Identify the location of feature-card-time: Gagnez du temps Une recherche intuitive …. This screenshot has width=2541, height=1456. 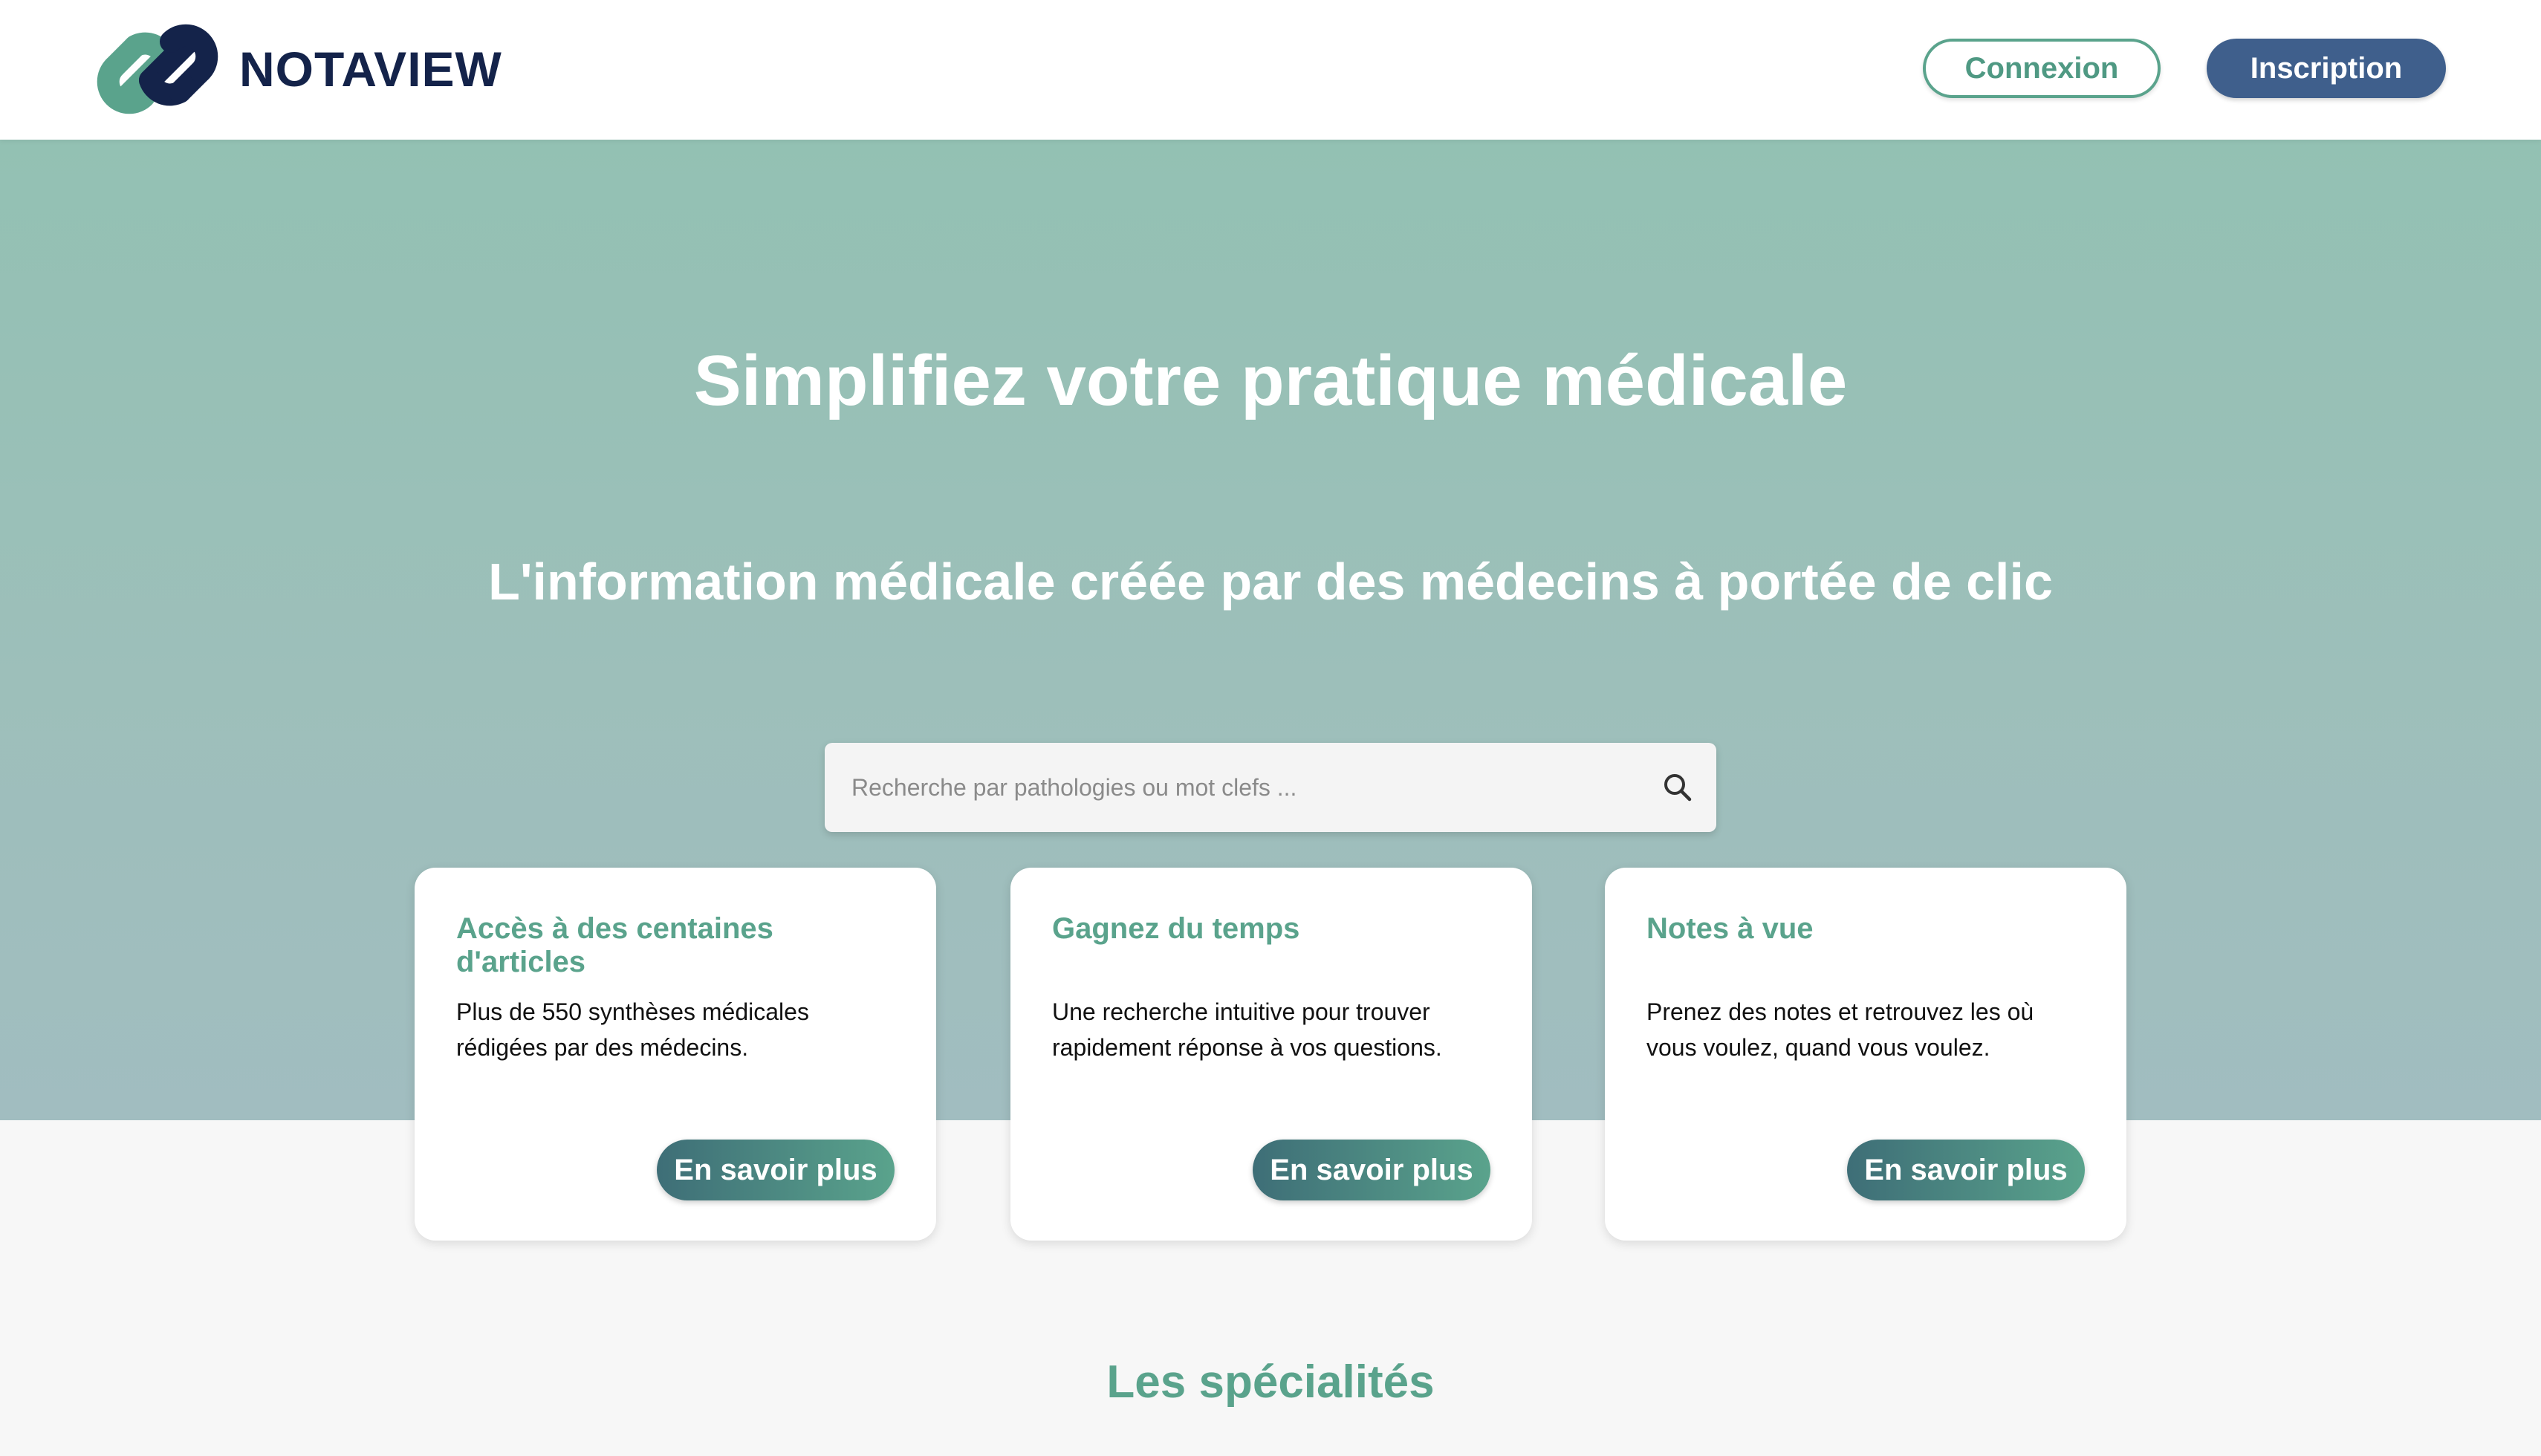
(1271, 1055).